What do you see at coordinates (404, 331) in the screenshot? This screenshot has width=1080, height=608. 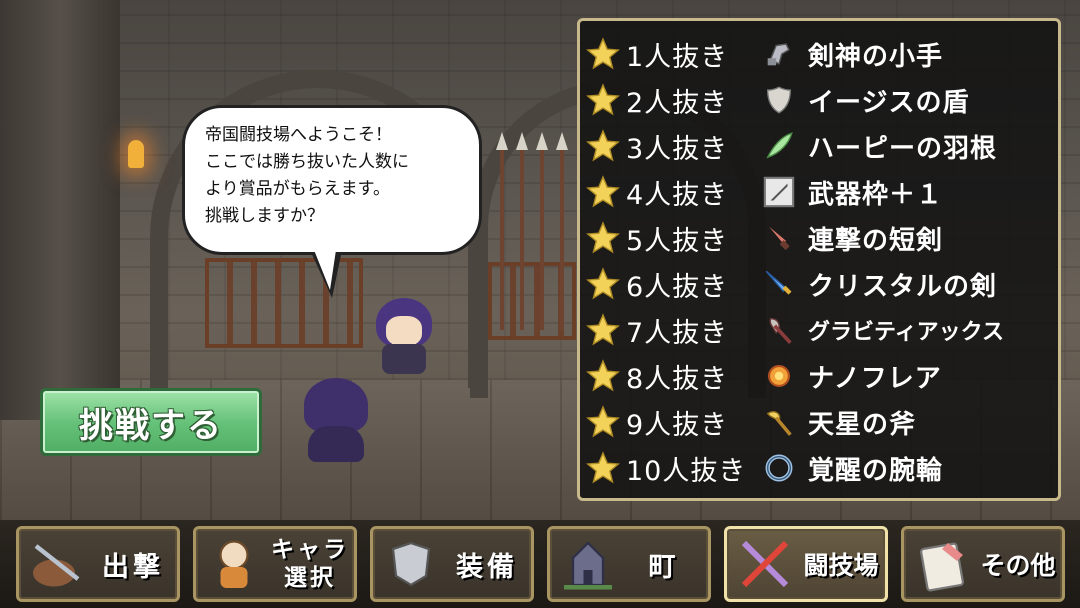 I see `npc-face` at bounding box center [404, 331].